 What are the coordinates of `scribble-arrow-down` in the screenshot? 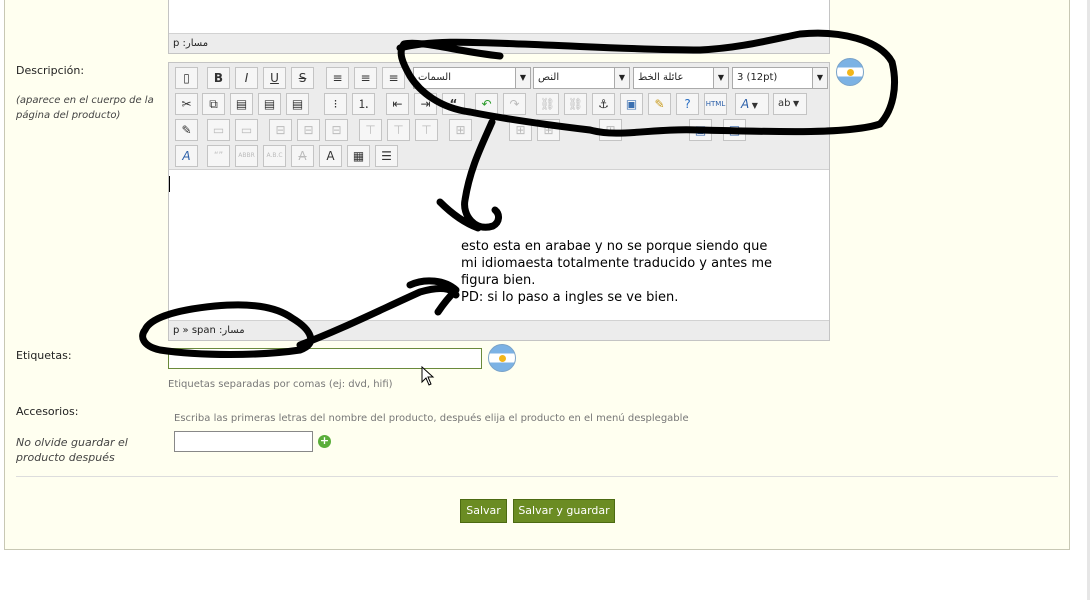 It's located at (469, 175).